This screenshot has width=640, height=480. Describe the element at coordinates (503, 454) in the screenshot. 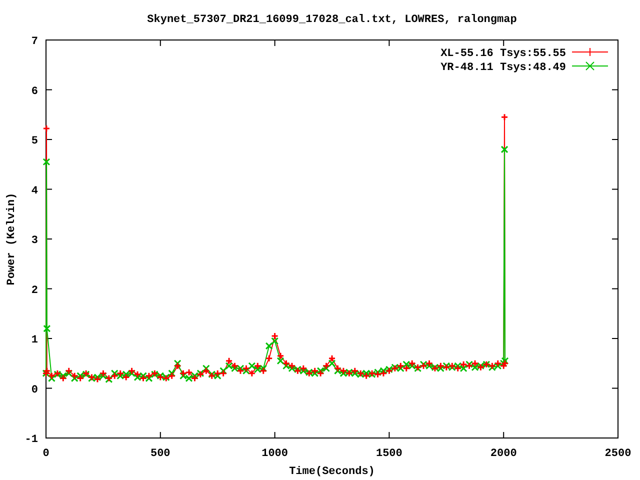

I see `x-tick-label: 2000` at that location.